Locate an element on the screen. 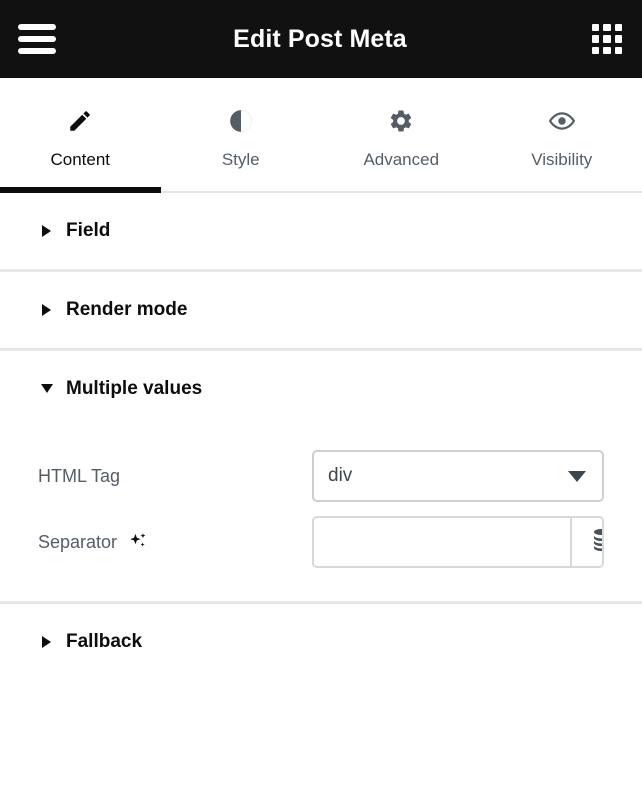 The height and width of the screenshot is (794, 642). separator-field is located at coordinates (456, 542).